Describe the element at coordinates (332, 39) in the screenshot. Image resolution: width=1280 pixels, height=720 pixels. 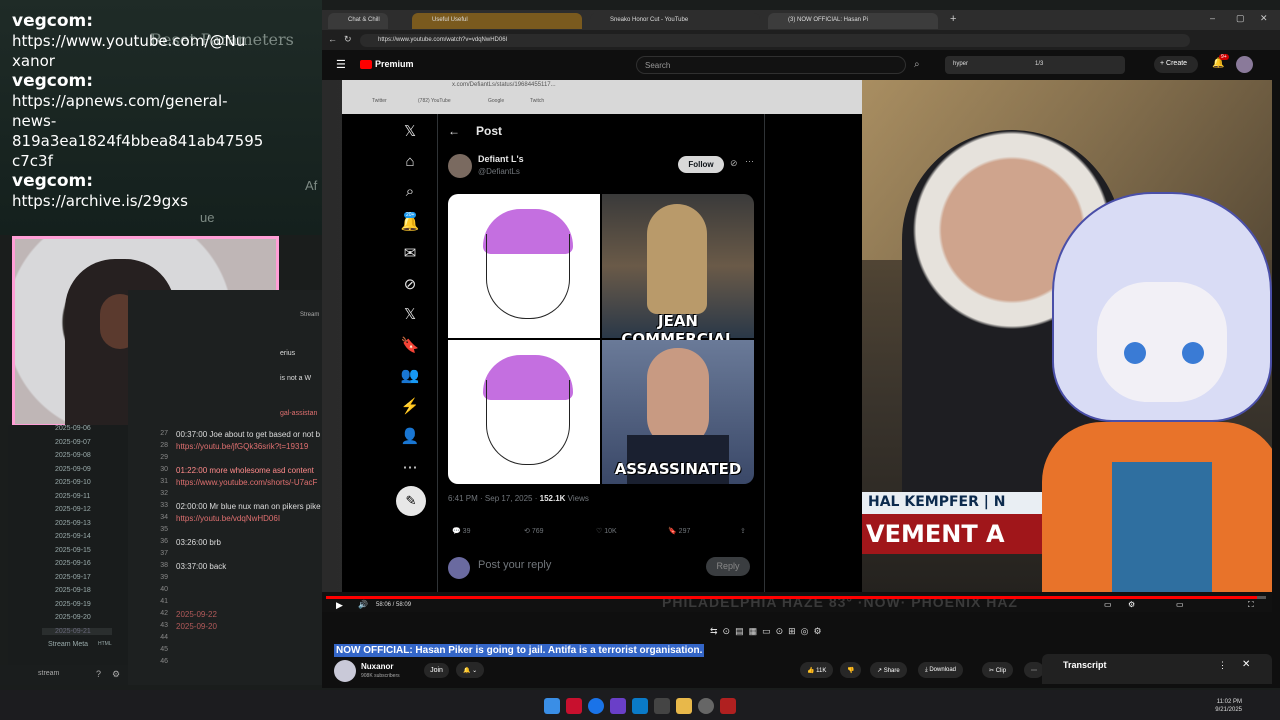
I see `back-icon: ←` at that location.